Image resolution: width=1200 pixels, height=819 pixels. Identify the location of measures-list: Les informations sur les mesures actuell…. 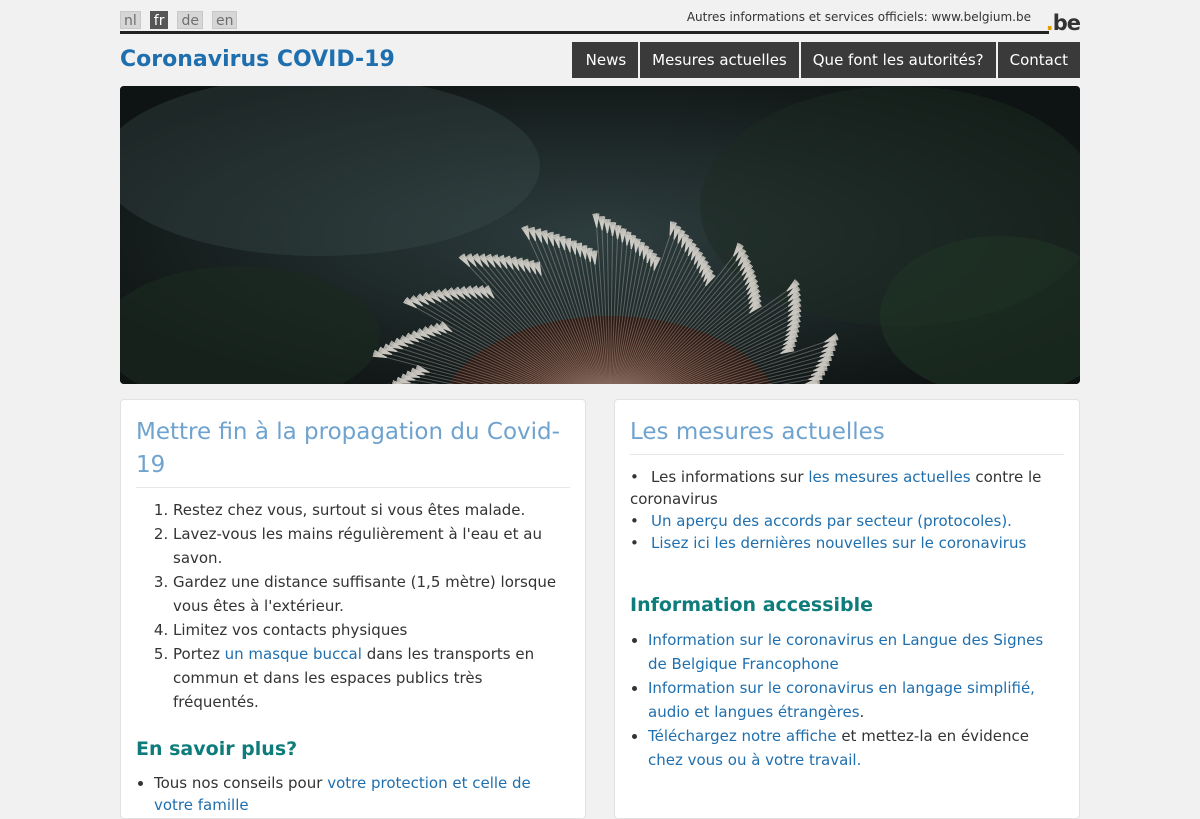
(847, 510).